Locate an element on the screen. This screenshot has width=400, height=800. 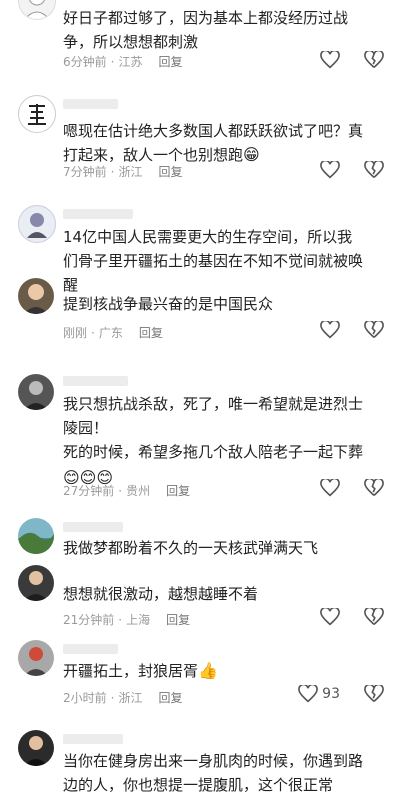
comment-meta: 6分钟前 · 江苏 回复 is located at coordinates (123, 61).